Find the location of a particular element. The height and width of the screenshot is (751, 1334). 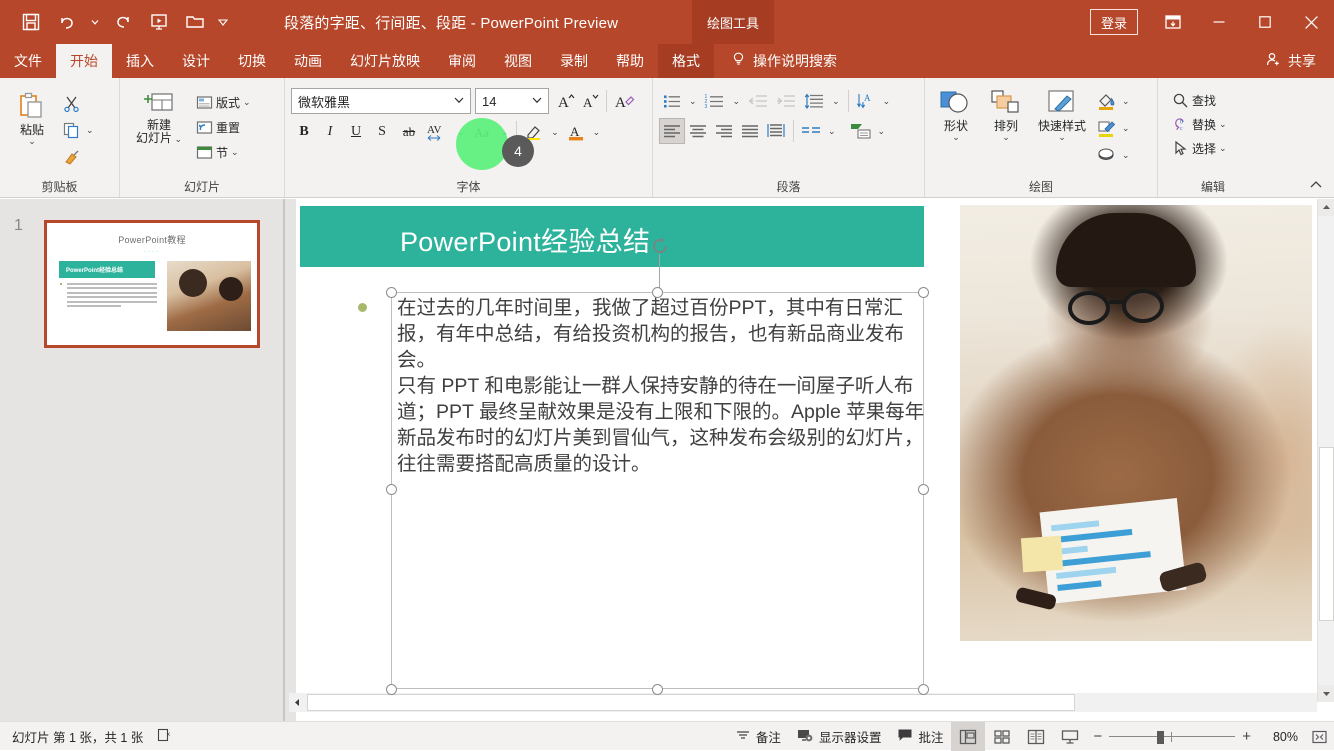

tab-format: 格式 is located at coordinates (686, 61).